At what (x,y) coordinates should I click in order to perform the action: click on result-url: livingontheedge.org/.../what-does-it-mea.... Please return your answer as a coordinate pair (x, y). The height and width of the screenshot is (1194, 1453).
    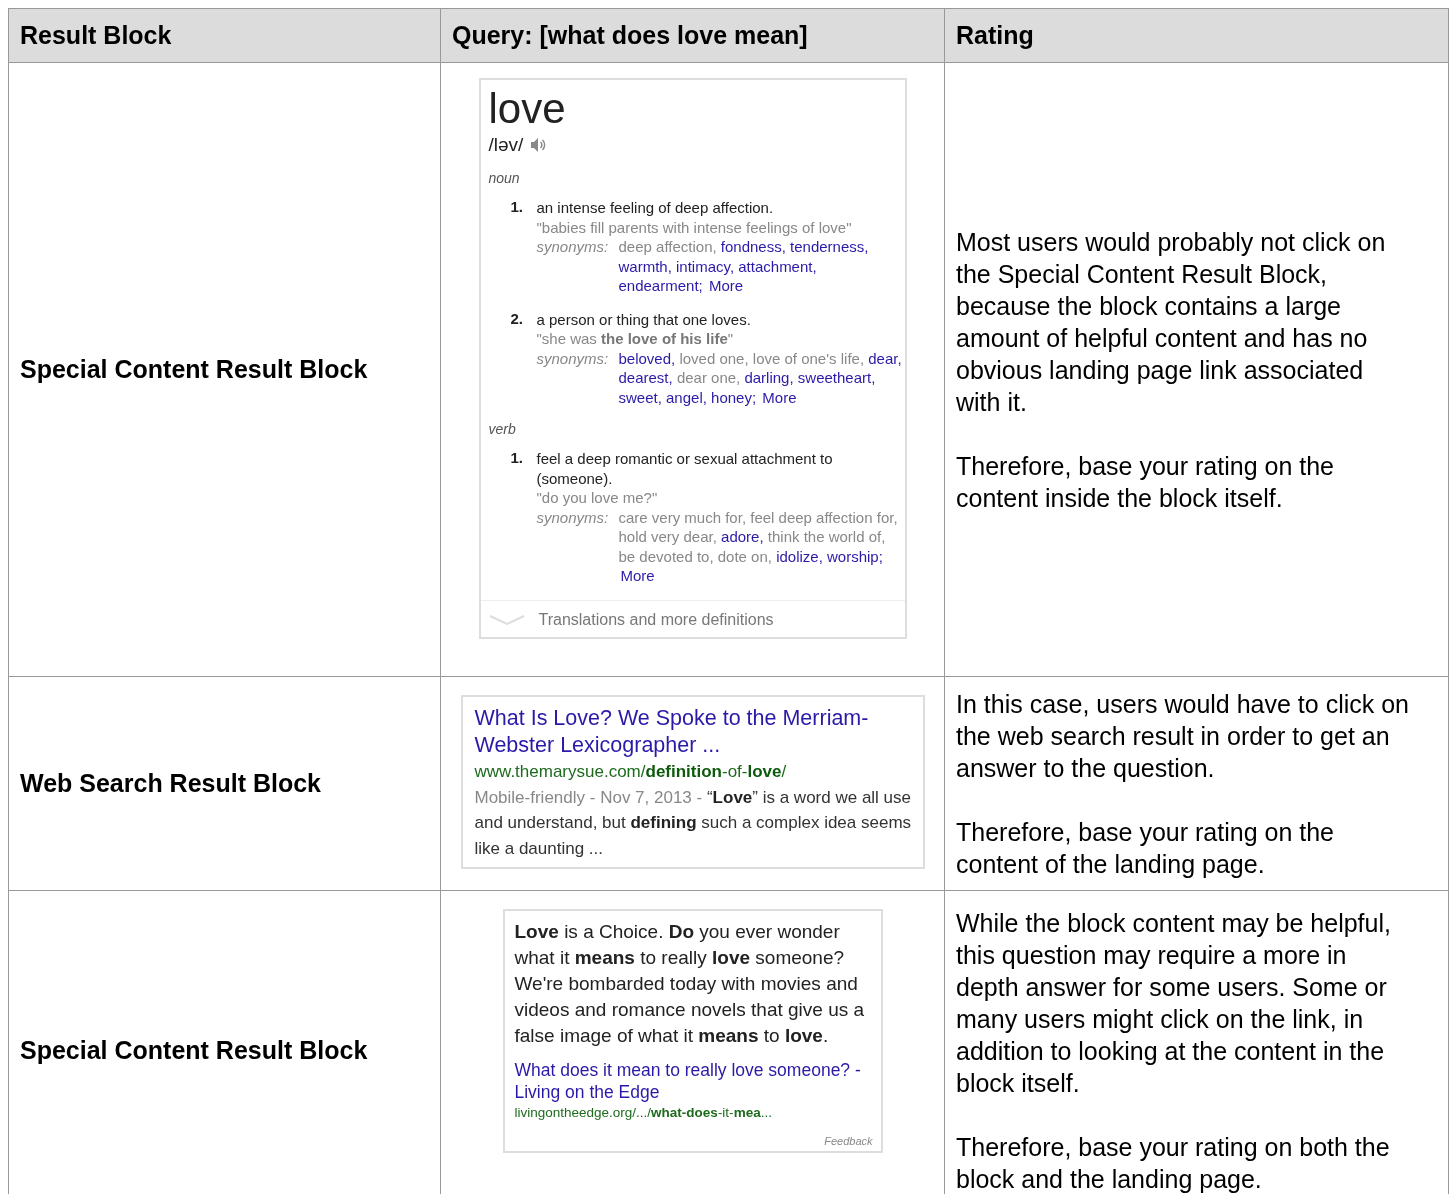
    Looking at the image, I should click on (643, 1113).